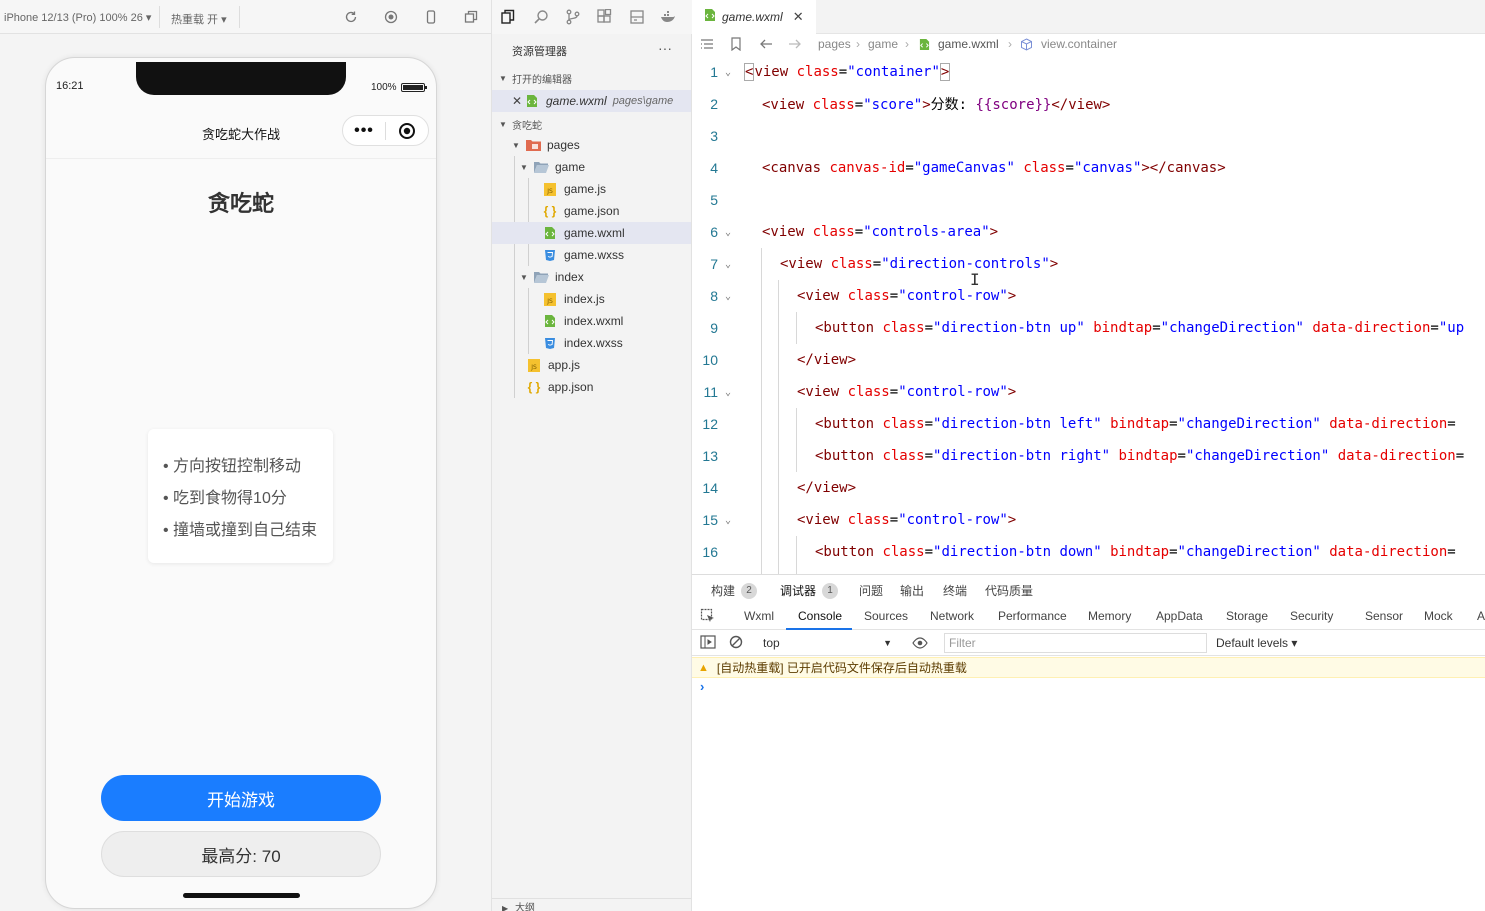 The image size is (1485, 911). What do you see at coordinates (1088, 200) in the screenshot?
I see `code-line: 5` at bounding box center [1088, 200].